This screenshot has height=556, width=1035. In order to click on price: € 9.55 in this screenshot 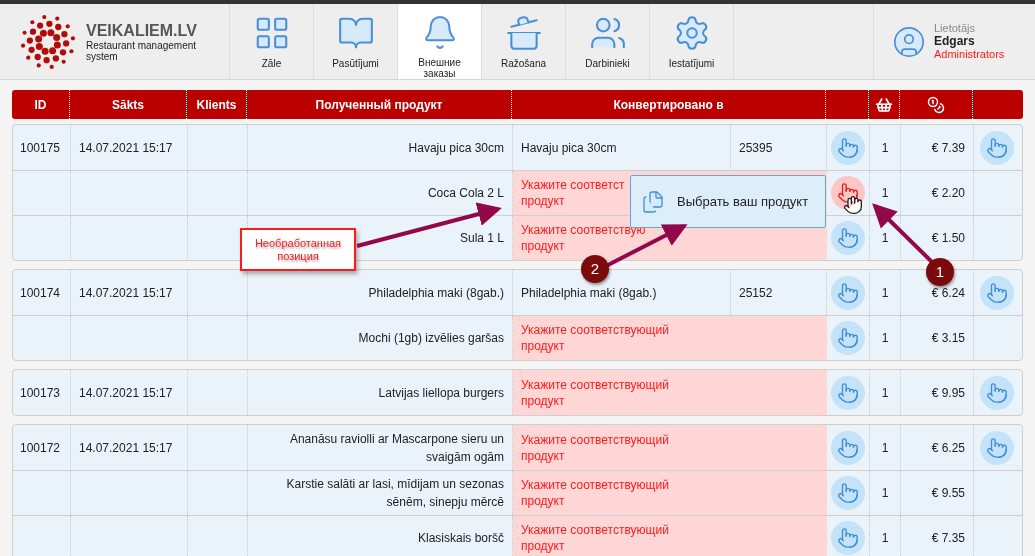, I will do `click(948, 493)`.